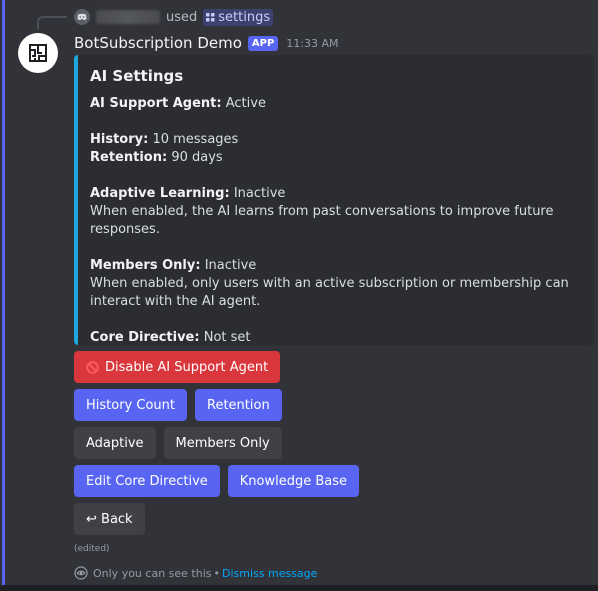 Image resolution: width=598 pixels, height=591 pixels. What do you see at coordinates (335, 140) in the screenshot?
I see `field-history: History: 10 messages` at bounding box center [335, 140].